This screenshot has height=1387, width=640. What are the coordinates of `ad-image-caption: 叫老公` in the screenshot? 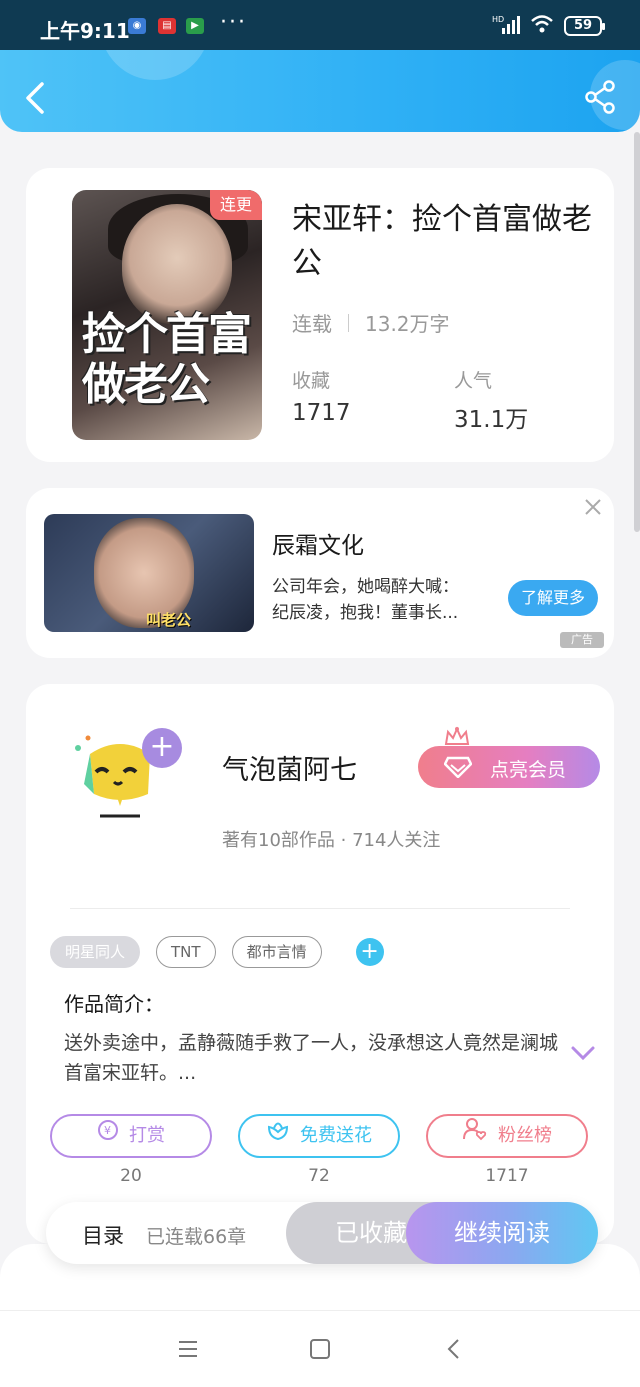 It's located at (169, 620).